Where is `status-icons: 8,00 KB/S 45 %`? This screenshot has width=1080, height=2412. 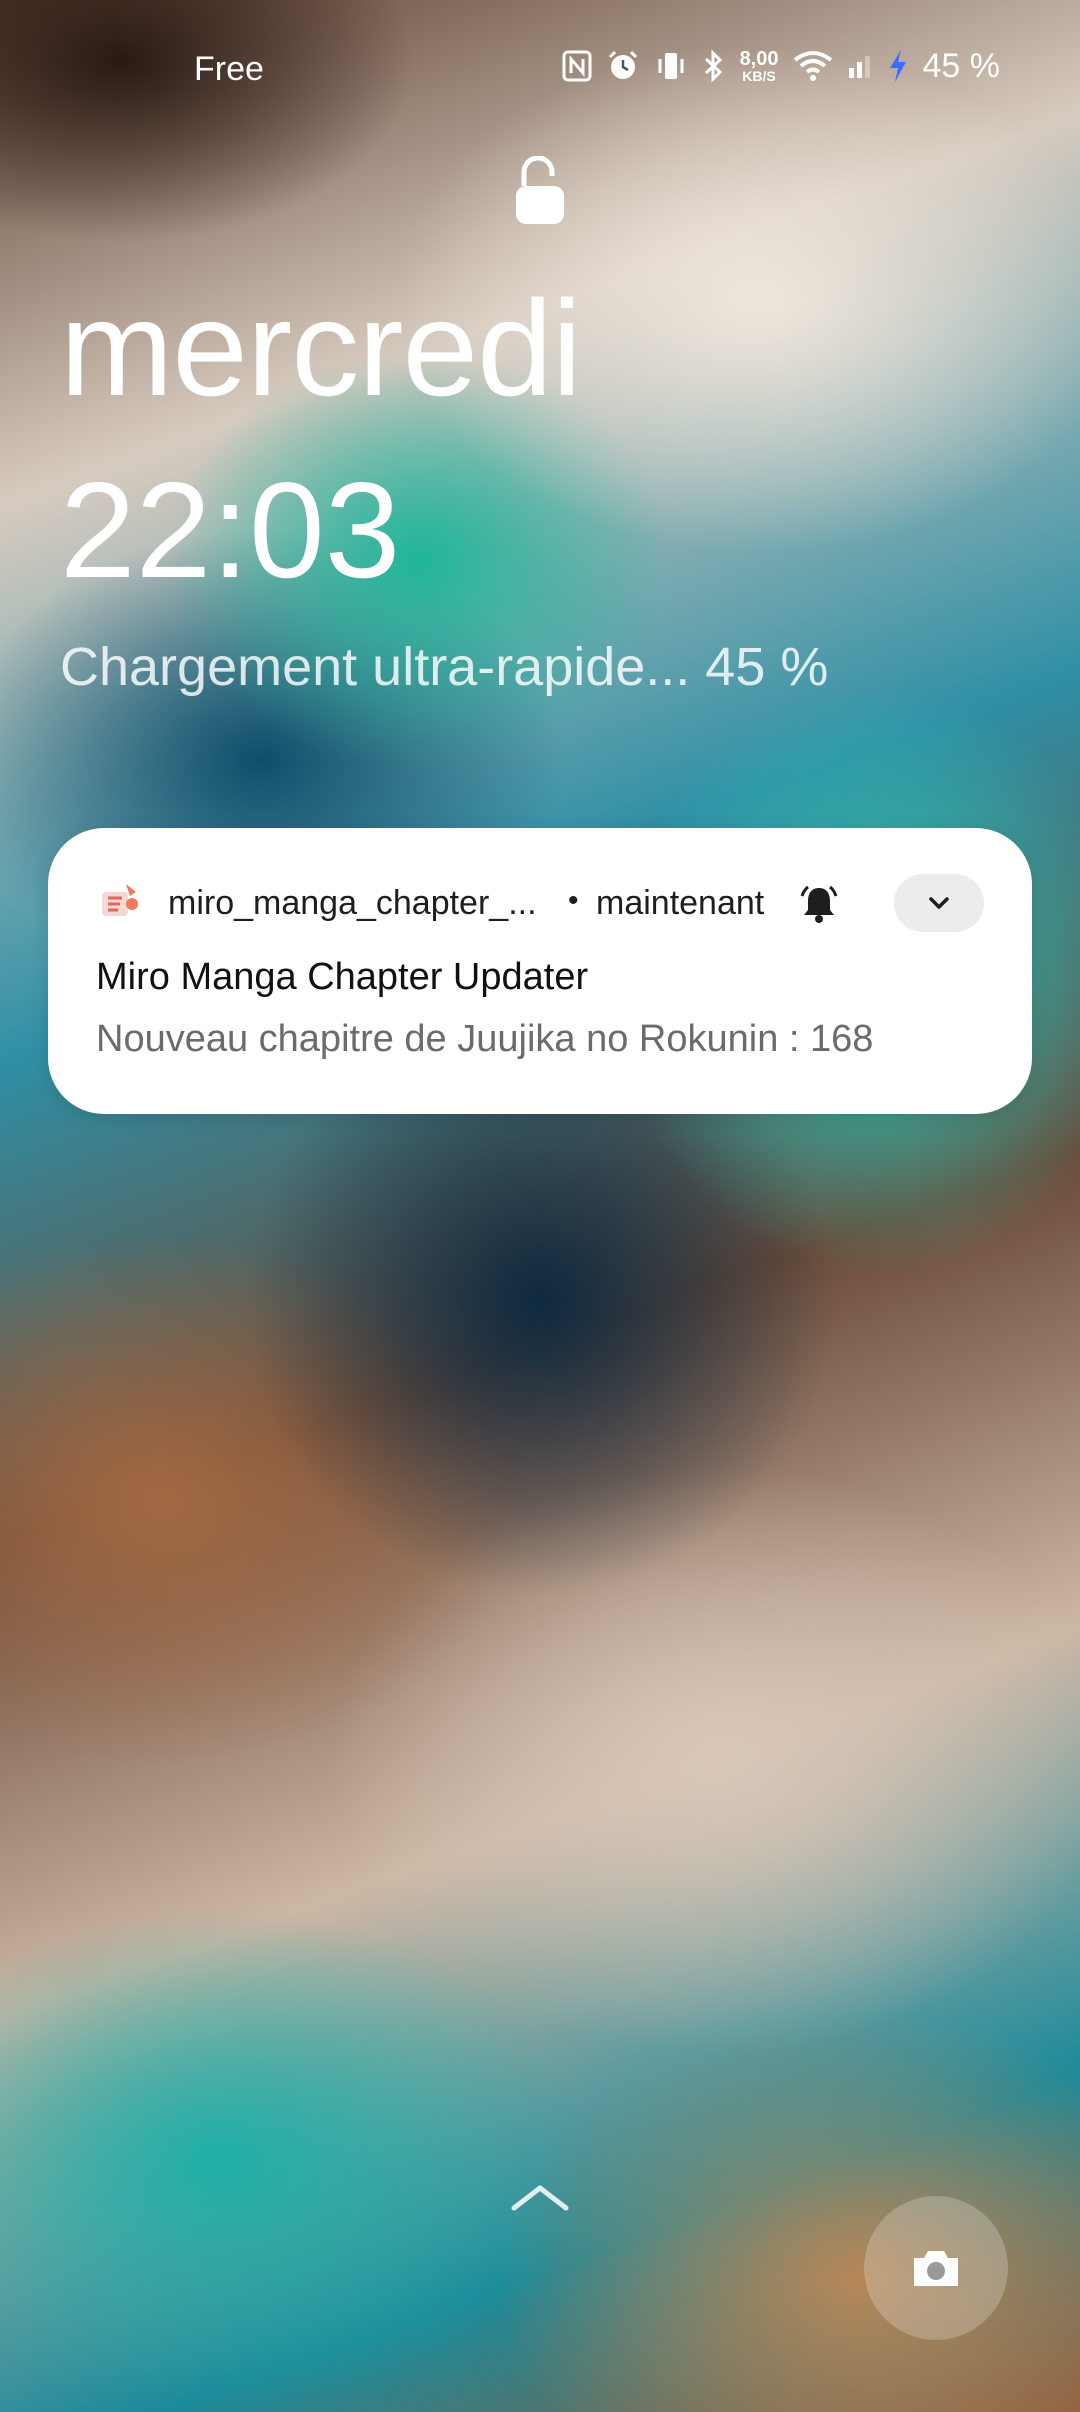
status-icons: 8,00 KB/S 45 % is located at coordinates (781, 66).